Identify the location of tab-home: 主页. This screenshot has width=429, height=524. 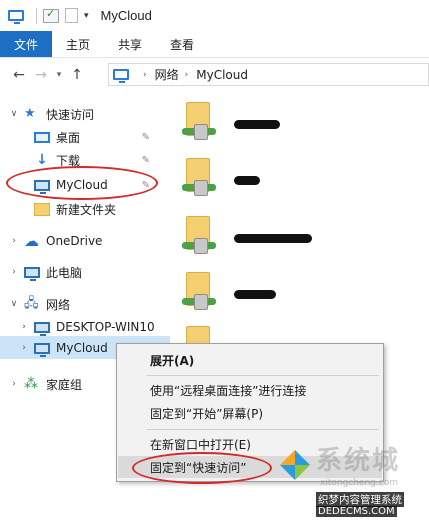
(78, 44).